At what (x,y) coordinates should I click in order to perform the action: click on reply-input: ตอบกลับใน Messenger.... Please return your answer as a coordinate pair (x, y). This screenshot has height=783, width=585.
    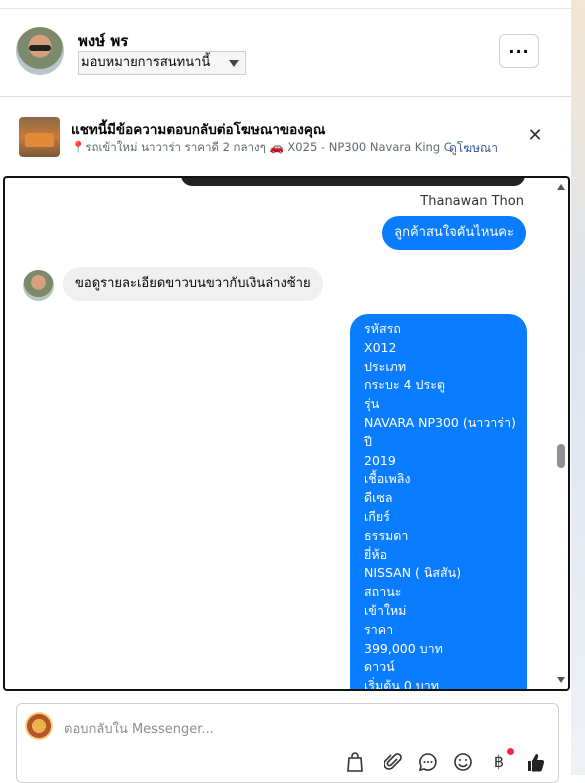
    Looking at the image, I should click on (139, 728).